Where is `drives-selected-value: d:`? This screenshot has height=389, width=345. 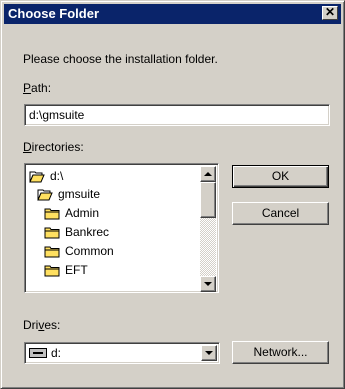 drives-selected-value: d: is located at coordinates (45, 353).